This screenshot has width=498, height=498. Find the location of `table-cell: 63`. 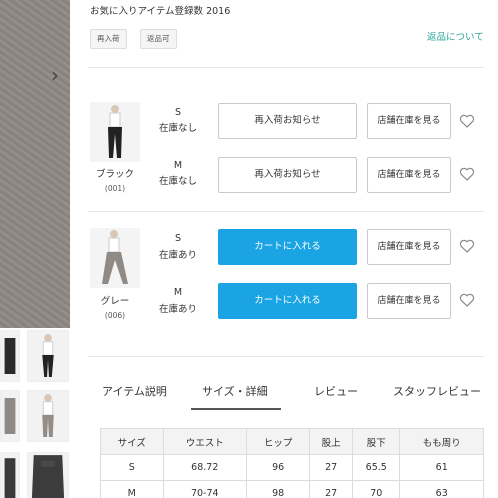

table-cell: 63 is located at coordinates (441, 489).